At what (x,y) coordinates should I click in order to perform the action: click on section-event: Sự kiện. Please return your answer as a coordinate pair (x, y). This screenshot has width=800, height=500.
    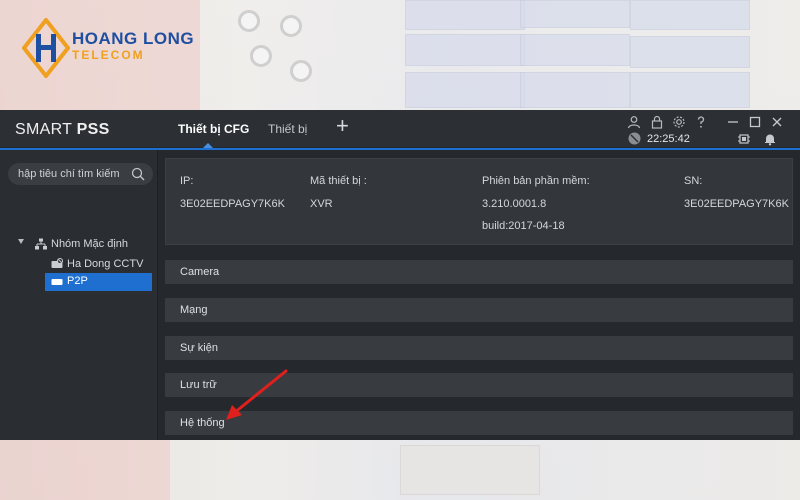
    Looking at the image, I should click on (479, 348).